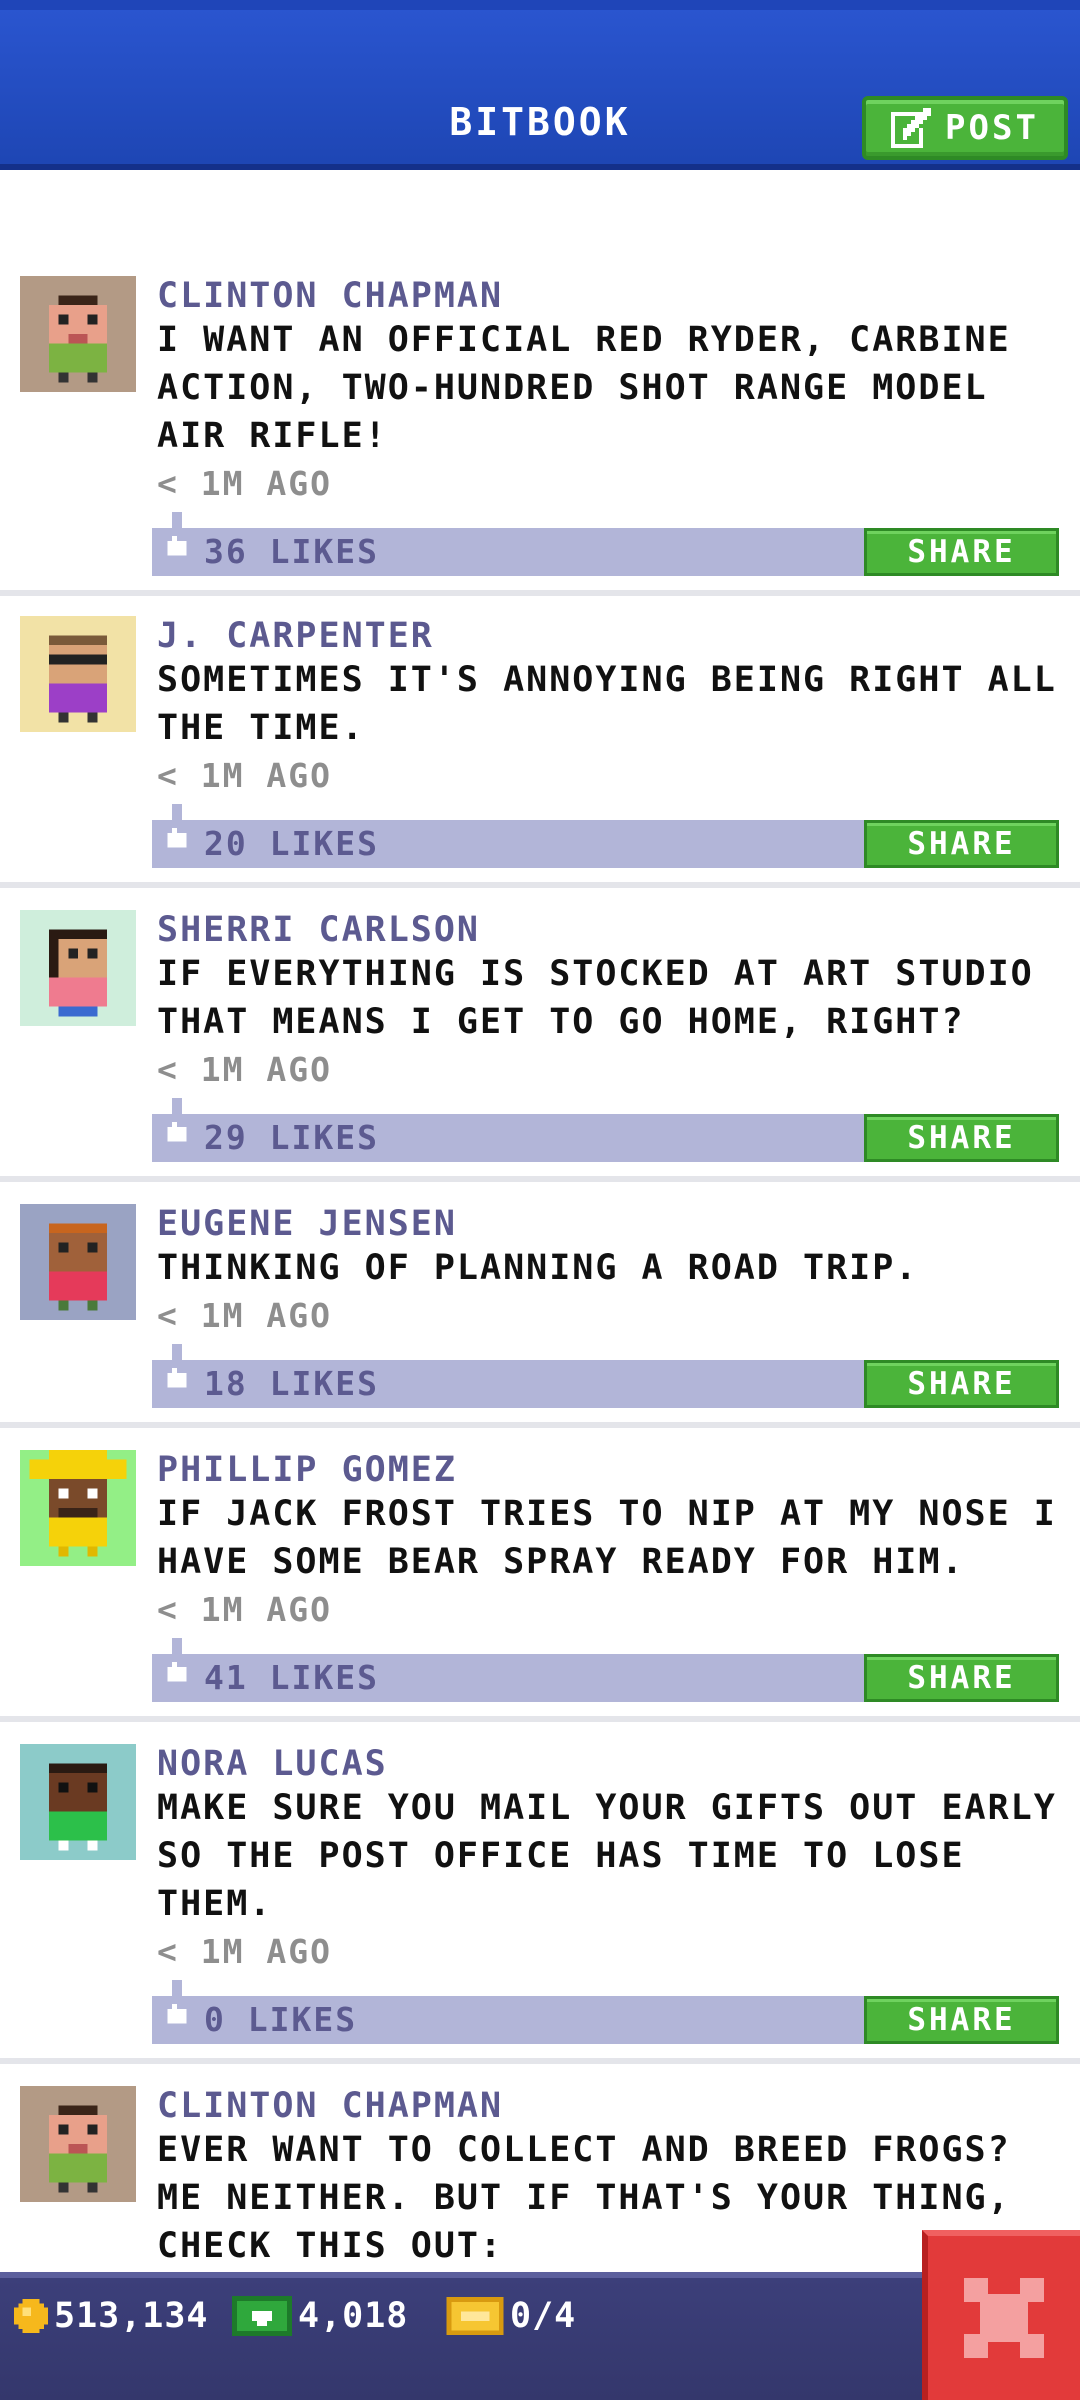 This screenshot has width=1080, height=2400. Describe the element at coordinates (291, 1677) in the screenshot. I see `likes-count: 41 LIKES` at that location.